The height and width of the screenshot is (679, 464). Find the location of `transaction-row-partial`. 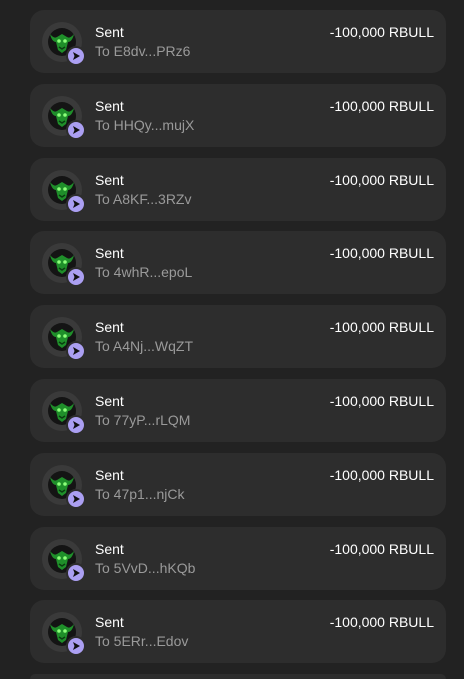

transaction-row-partial is located at coordinates (238, 676).